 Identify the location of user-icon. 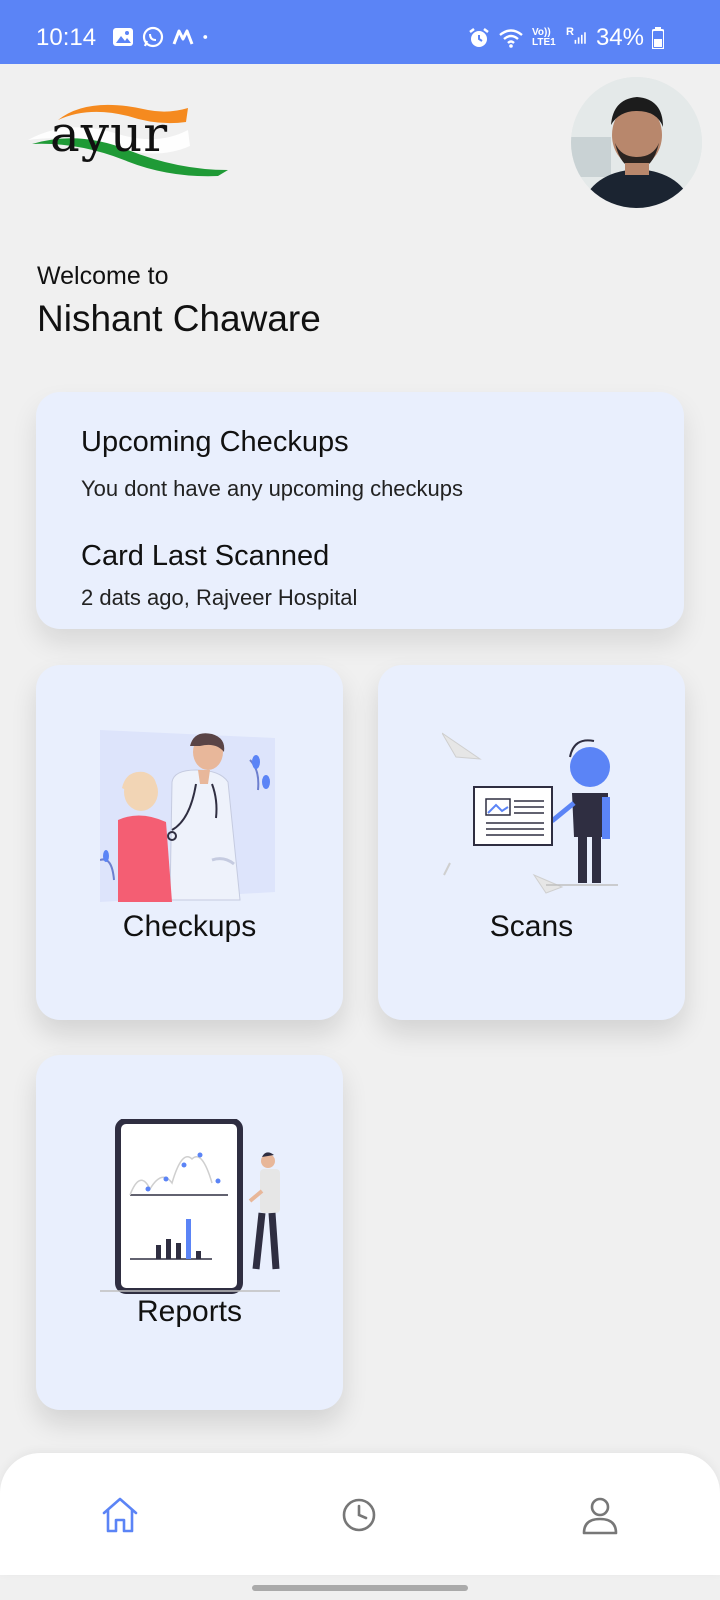
(600, 1515).